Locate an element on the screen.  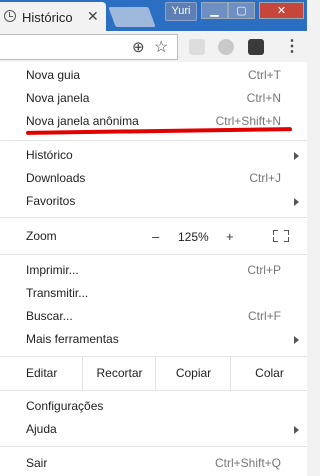
menu-item-label: Ajuda is located at coordinates (41, 429).